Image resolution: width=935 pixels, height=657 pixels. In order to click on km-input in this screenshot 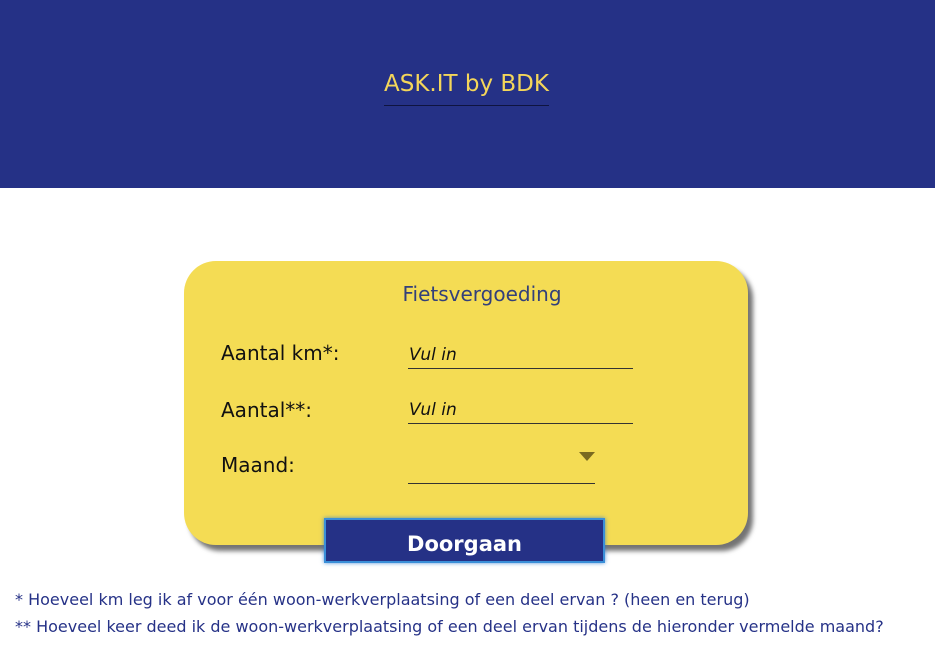, I will do `click(520, 355)`.